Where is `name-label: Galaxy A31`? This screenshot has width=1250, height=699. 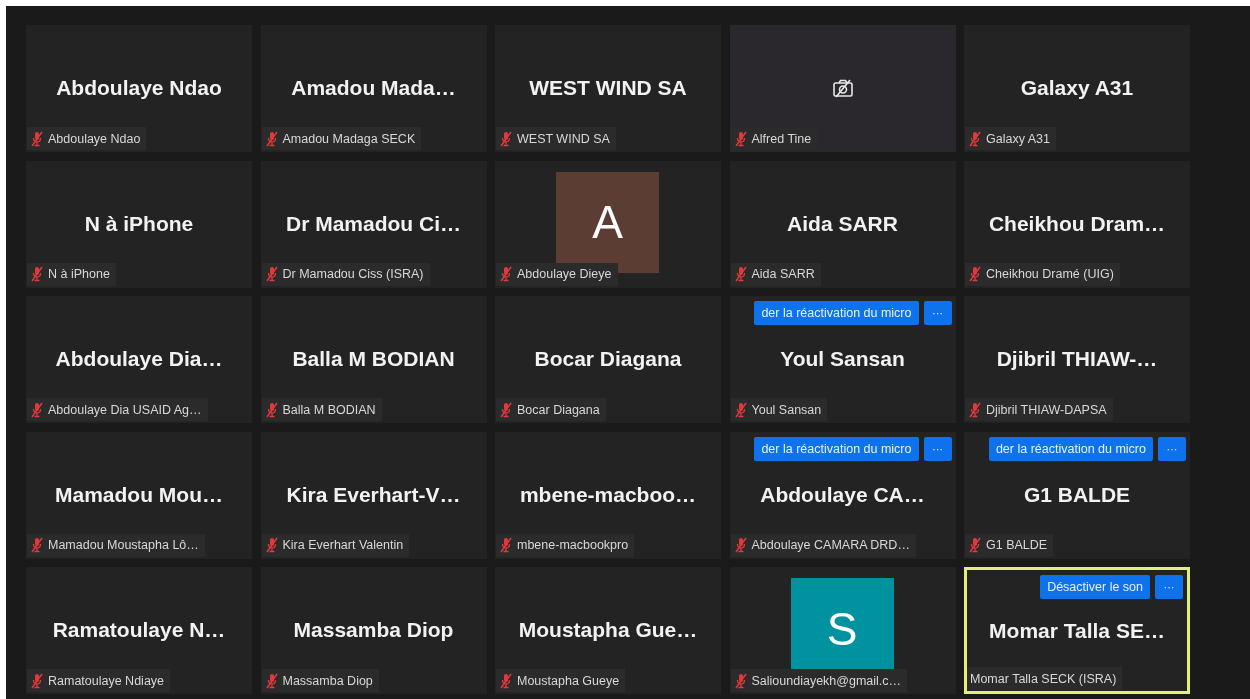 name-label: Galaxy A31 is located at coordinates (1010, 138).